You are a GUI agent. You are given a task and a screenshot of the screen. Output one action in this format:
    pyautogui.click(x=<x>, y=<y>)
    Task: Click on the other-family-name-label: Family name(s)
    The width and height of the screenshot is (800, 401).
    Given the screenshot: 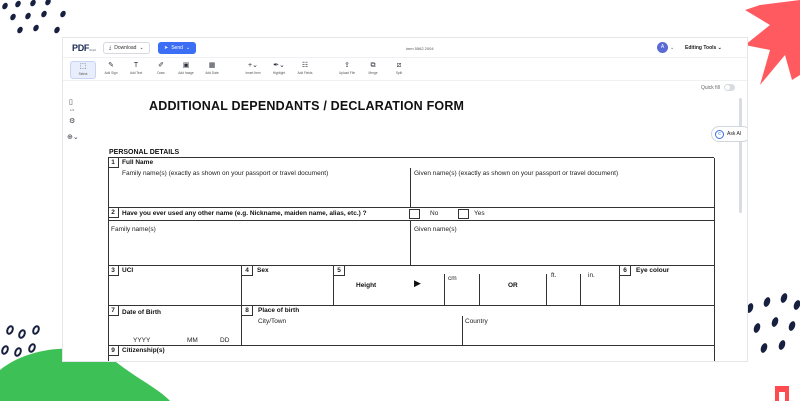 What is the action you would take?
    pyautogui.click(x=133, y=229)
    